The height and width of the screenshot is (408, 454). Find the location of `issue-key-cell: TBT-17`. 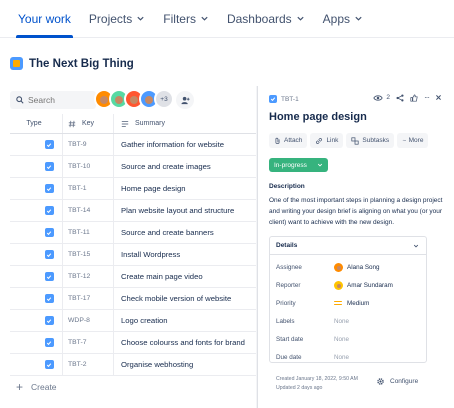

issue-key-cell: TBT-17 is located at coordinates (88, 298).